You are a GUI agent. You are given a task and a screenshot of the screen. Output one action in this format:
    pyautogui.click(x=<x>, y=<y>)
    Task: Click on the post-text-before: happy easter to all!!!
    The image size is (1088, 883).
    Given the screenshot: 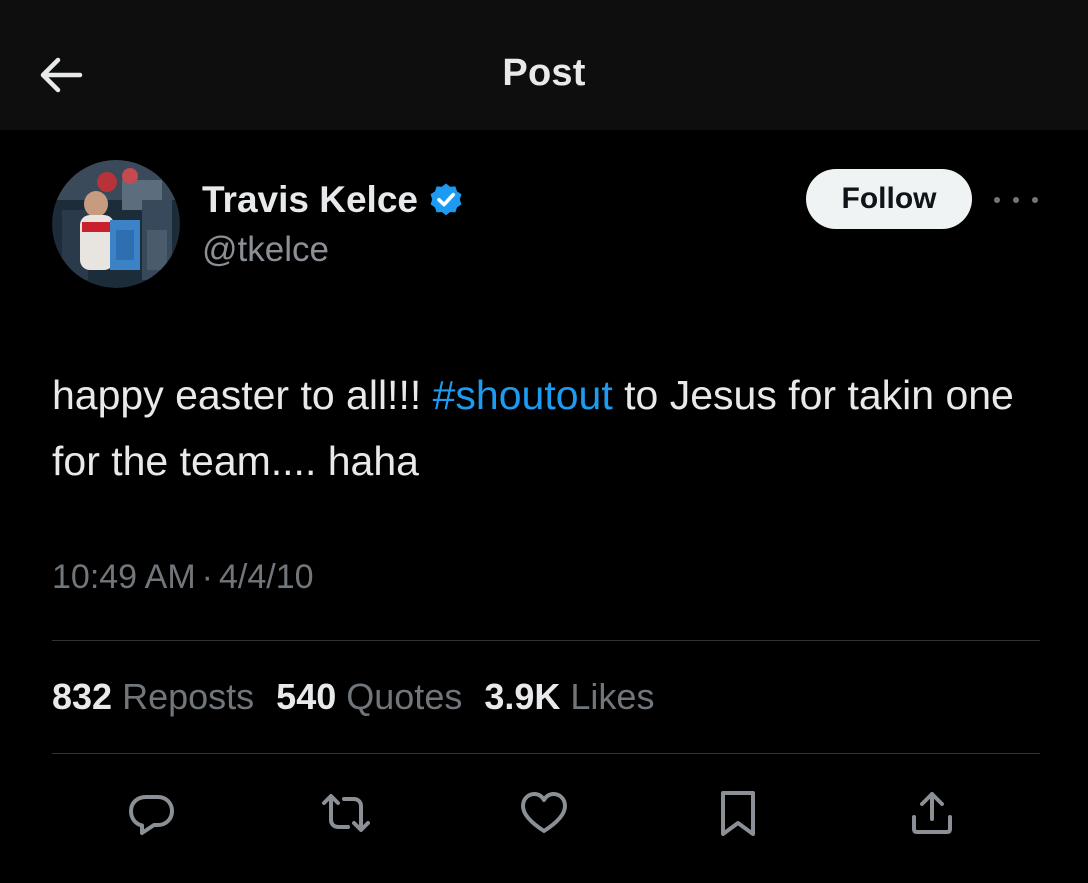 What is the action you would take?
    pyautogui.click(x=242, y=395)
    